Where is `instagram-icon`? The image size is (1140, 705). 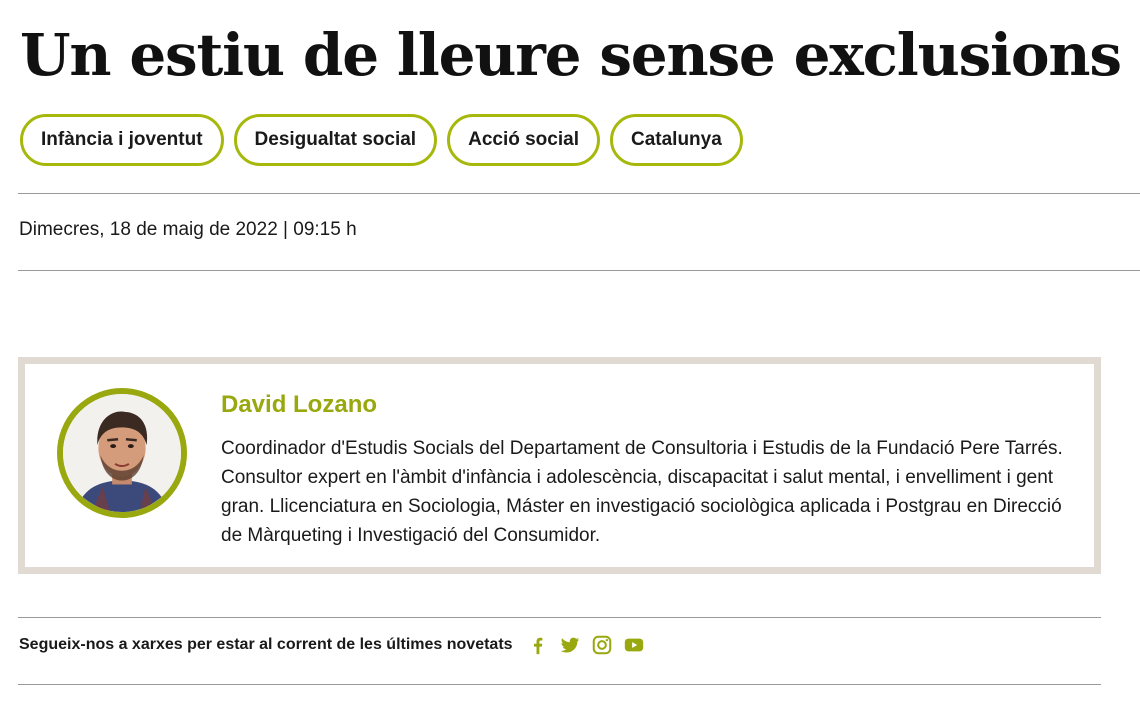 instagram-icon is located at coordinates (602, 645).